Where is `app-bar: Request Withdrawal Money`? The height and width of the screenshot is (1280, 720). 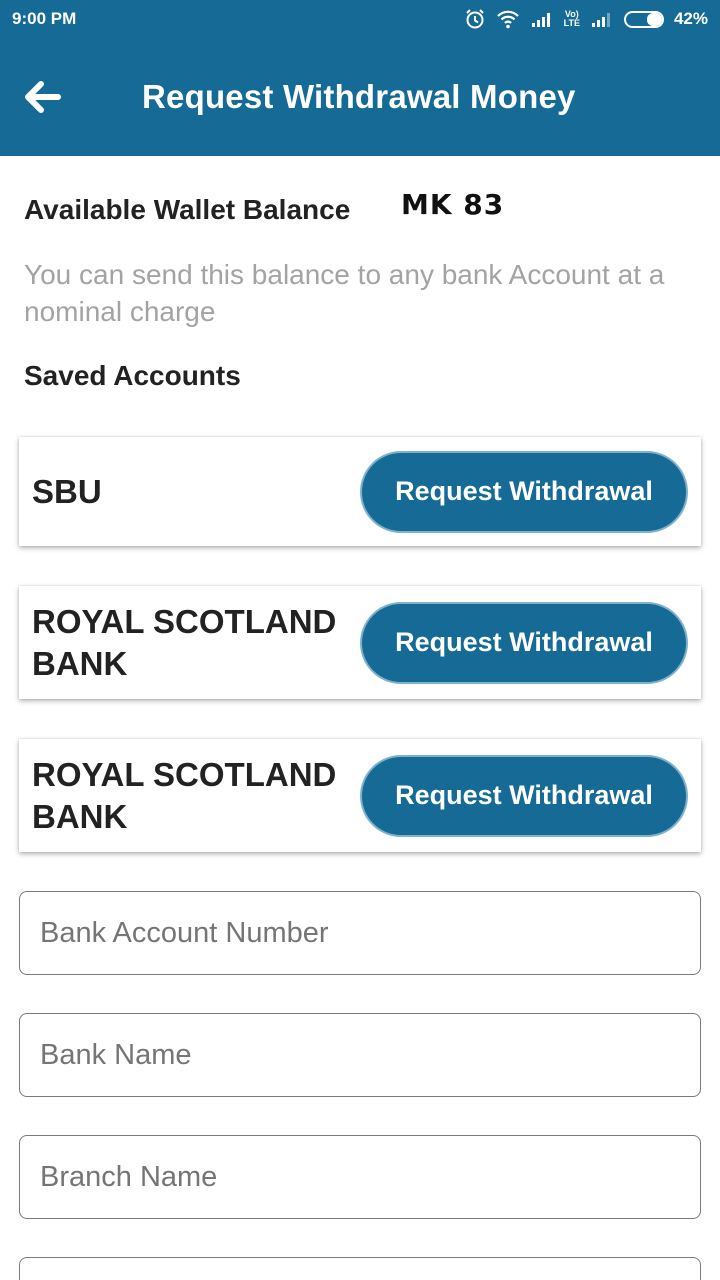
app-bar: Request Withdrawal Money is located at coordinates (360, 97).